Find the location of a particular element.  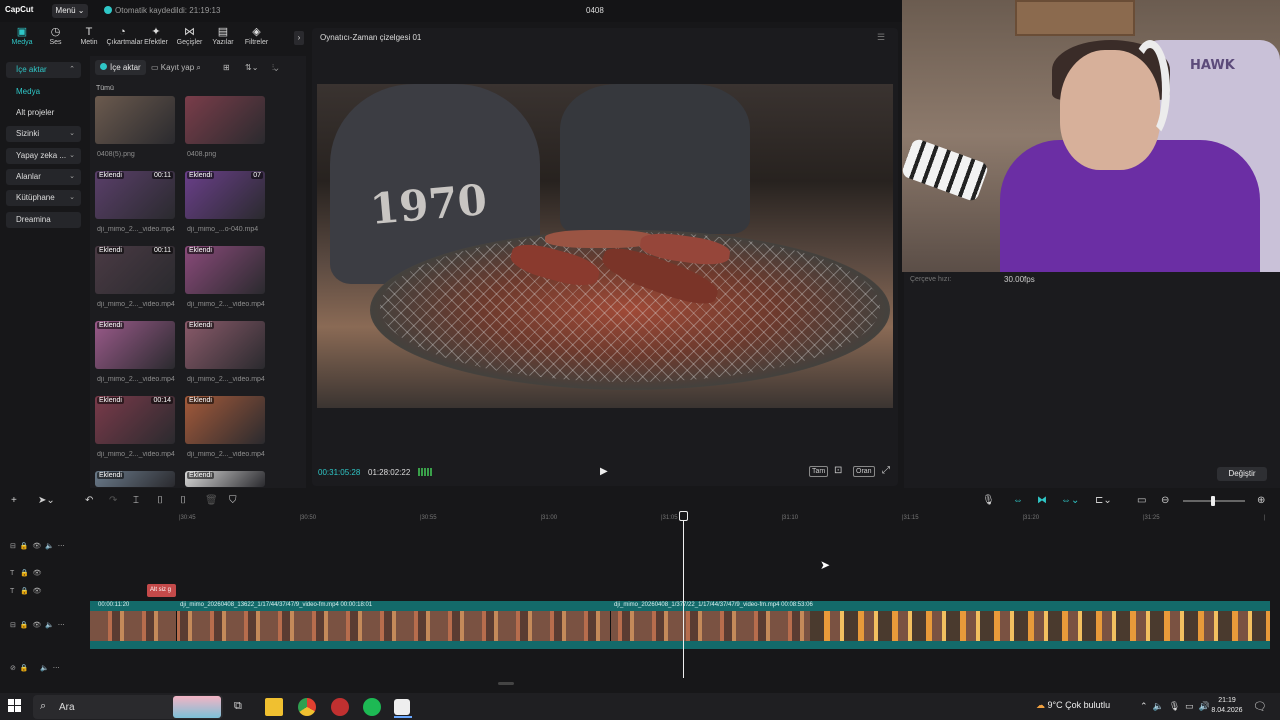

timeline-scrollbar is located at coordinates (506, 683).